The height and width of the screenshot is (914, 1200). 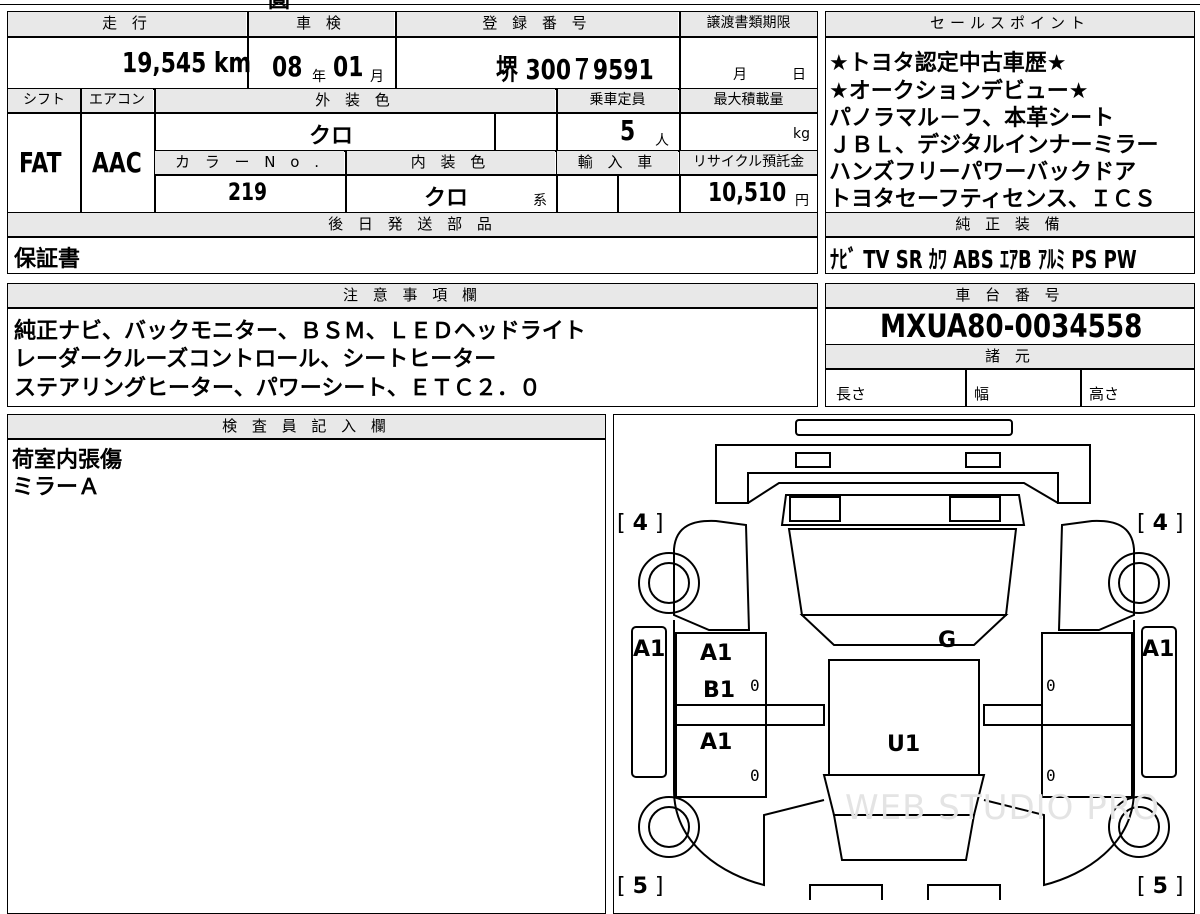 What do you see at coordinates (540, 201) in the screenshot?
I see `interior-unit: 系` at bounding box center [540, 201].